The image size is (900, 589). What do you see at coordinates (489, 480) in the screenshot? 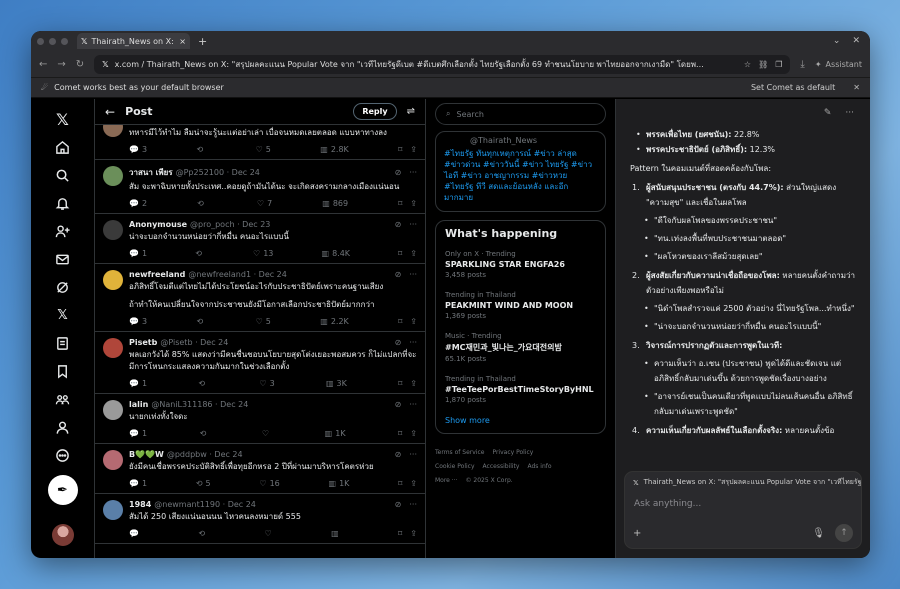
I see `footer-link: © 2025 X Corp.` at bounding box center [489, 480].